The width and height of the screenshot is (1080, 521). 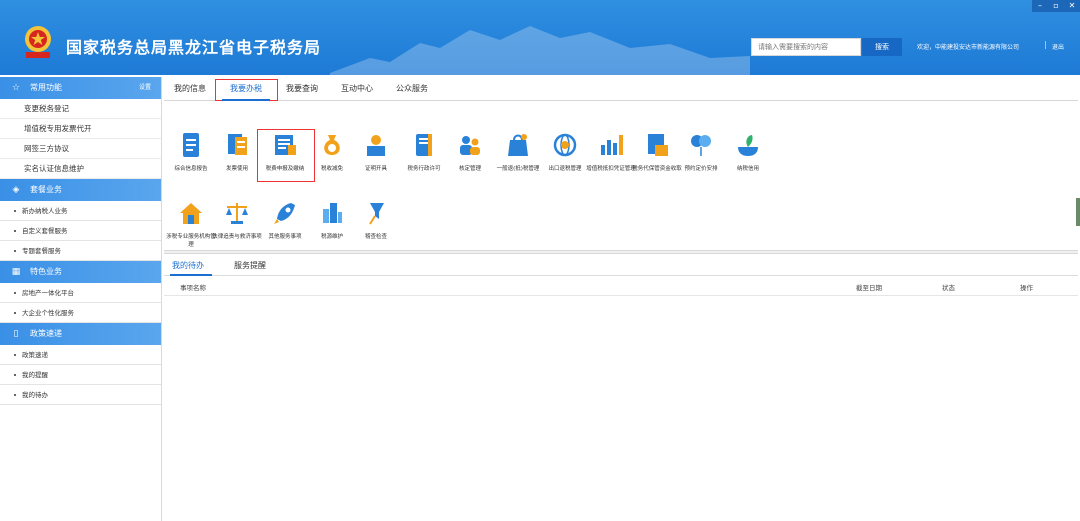 What do you see at coordinates (80, 211) in the screenshot?
I see `sidebar-item-new-taxpayer: 新办纳税人业务` at bounding box center [80, 211].